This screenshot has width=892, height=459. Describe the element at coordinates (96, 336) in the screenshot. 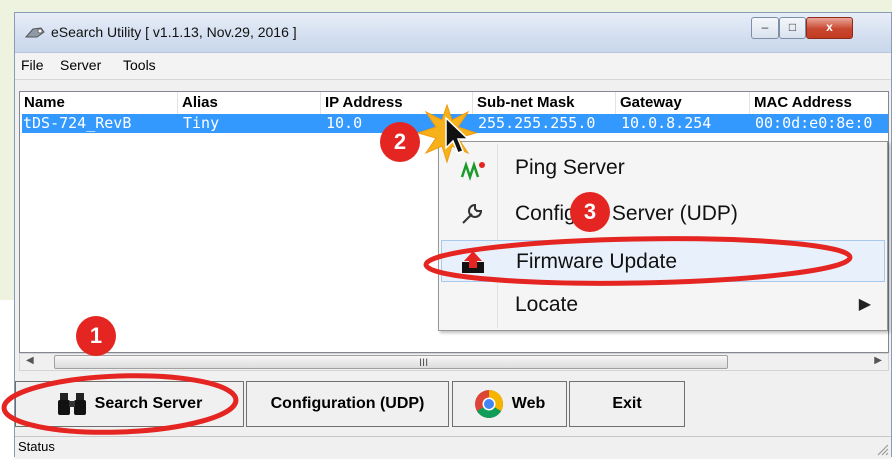

I see `step-1-badge: 1` at that location.